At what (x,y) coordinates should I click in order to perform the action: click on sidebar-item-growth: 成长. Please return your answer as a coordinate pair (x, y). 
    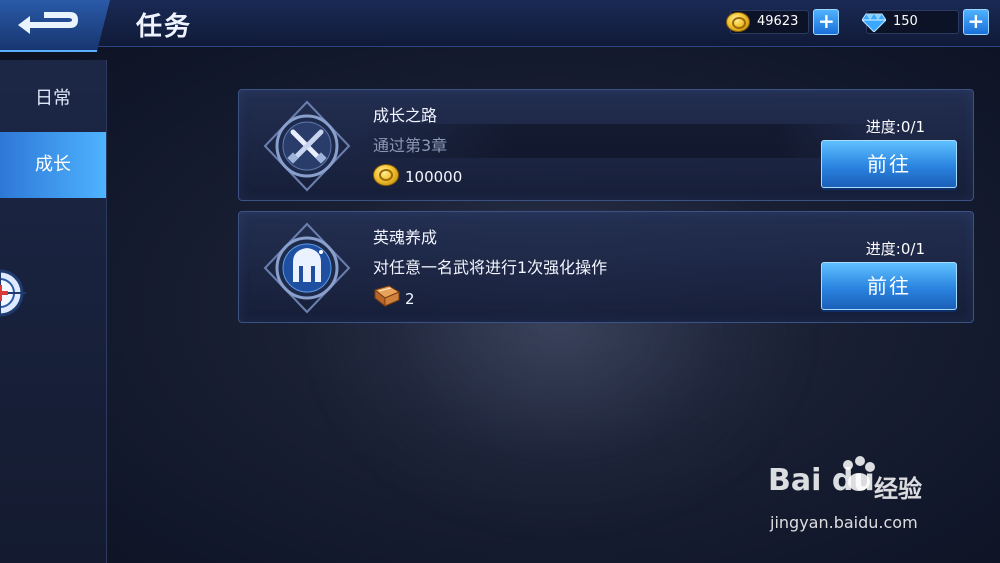
    Looking at the image, I should click on (53, 165).